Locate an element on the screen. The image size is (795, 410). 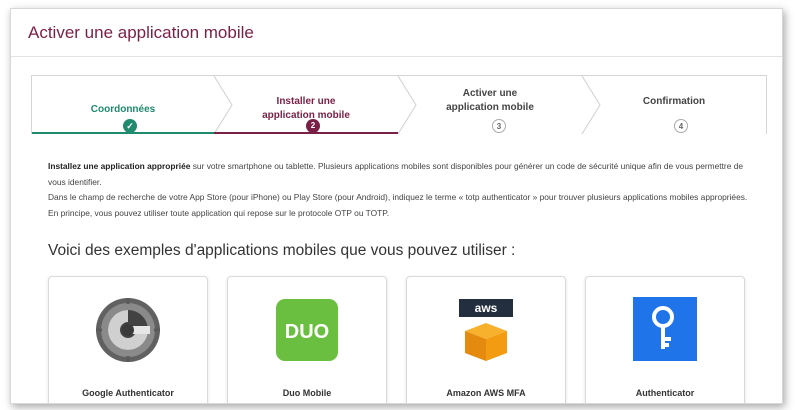
svg-text: DUO is located at coordinates (307, 332).